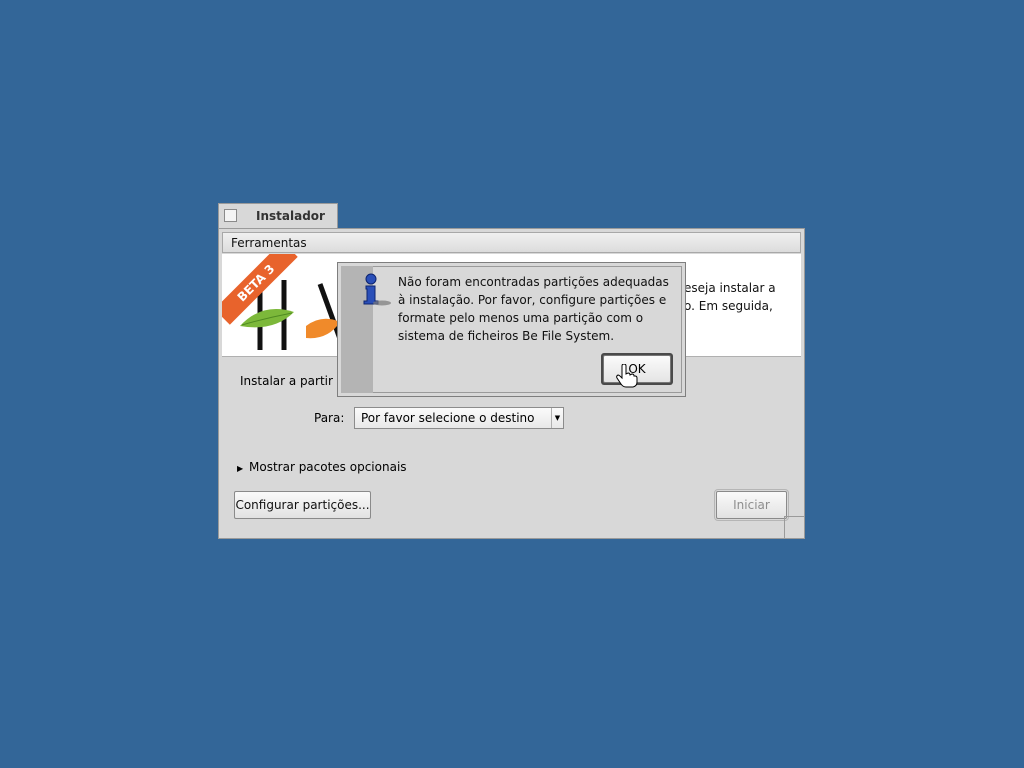 This screenshot has width=1024, height=768. Describe the element at coordinates (329, 418) in the screenshot. I see `destination-label: Para:` at that location.